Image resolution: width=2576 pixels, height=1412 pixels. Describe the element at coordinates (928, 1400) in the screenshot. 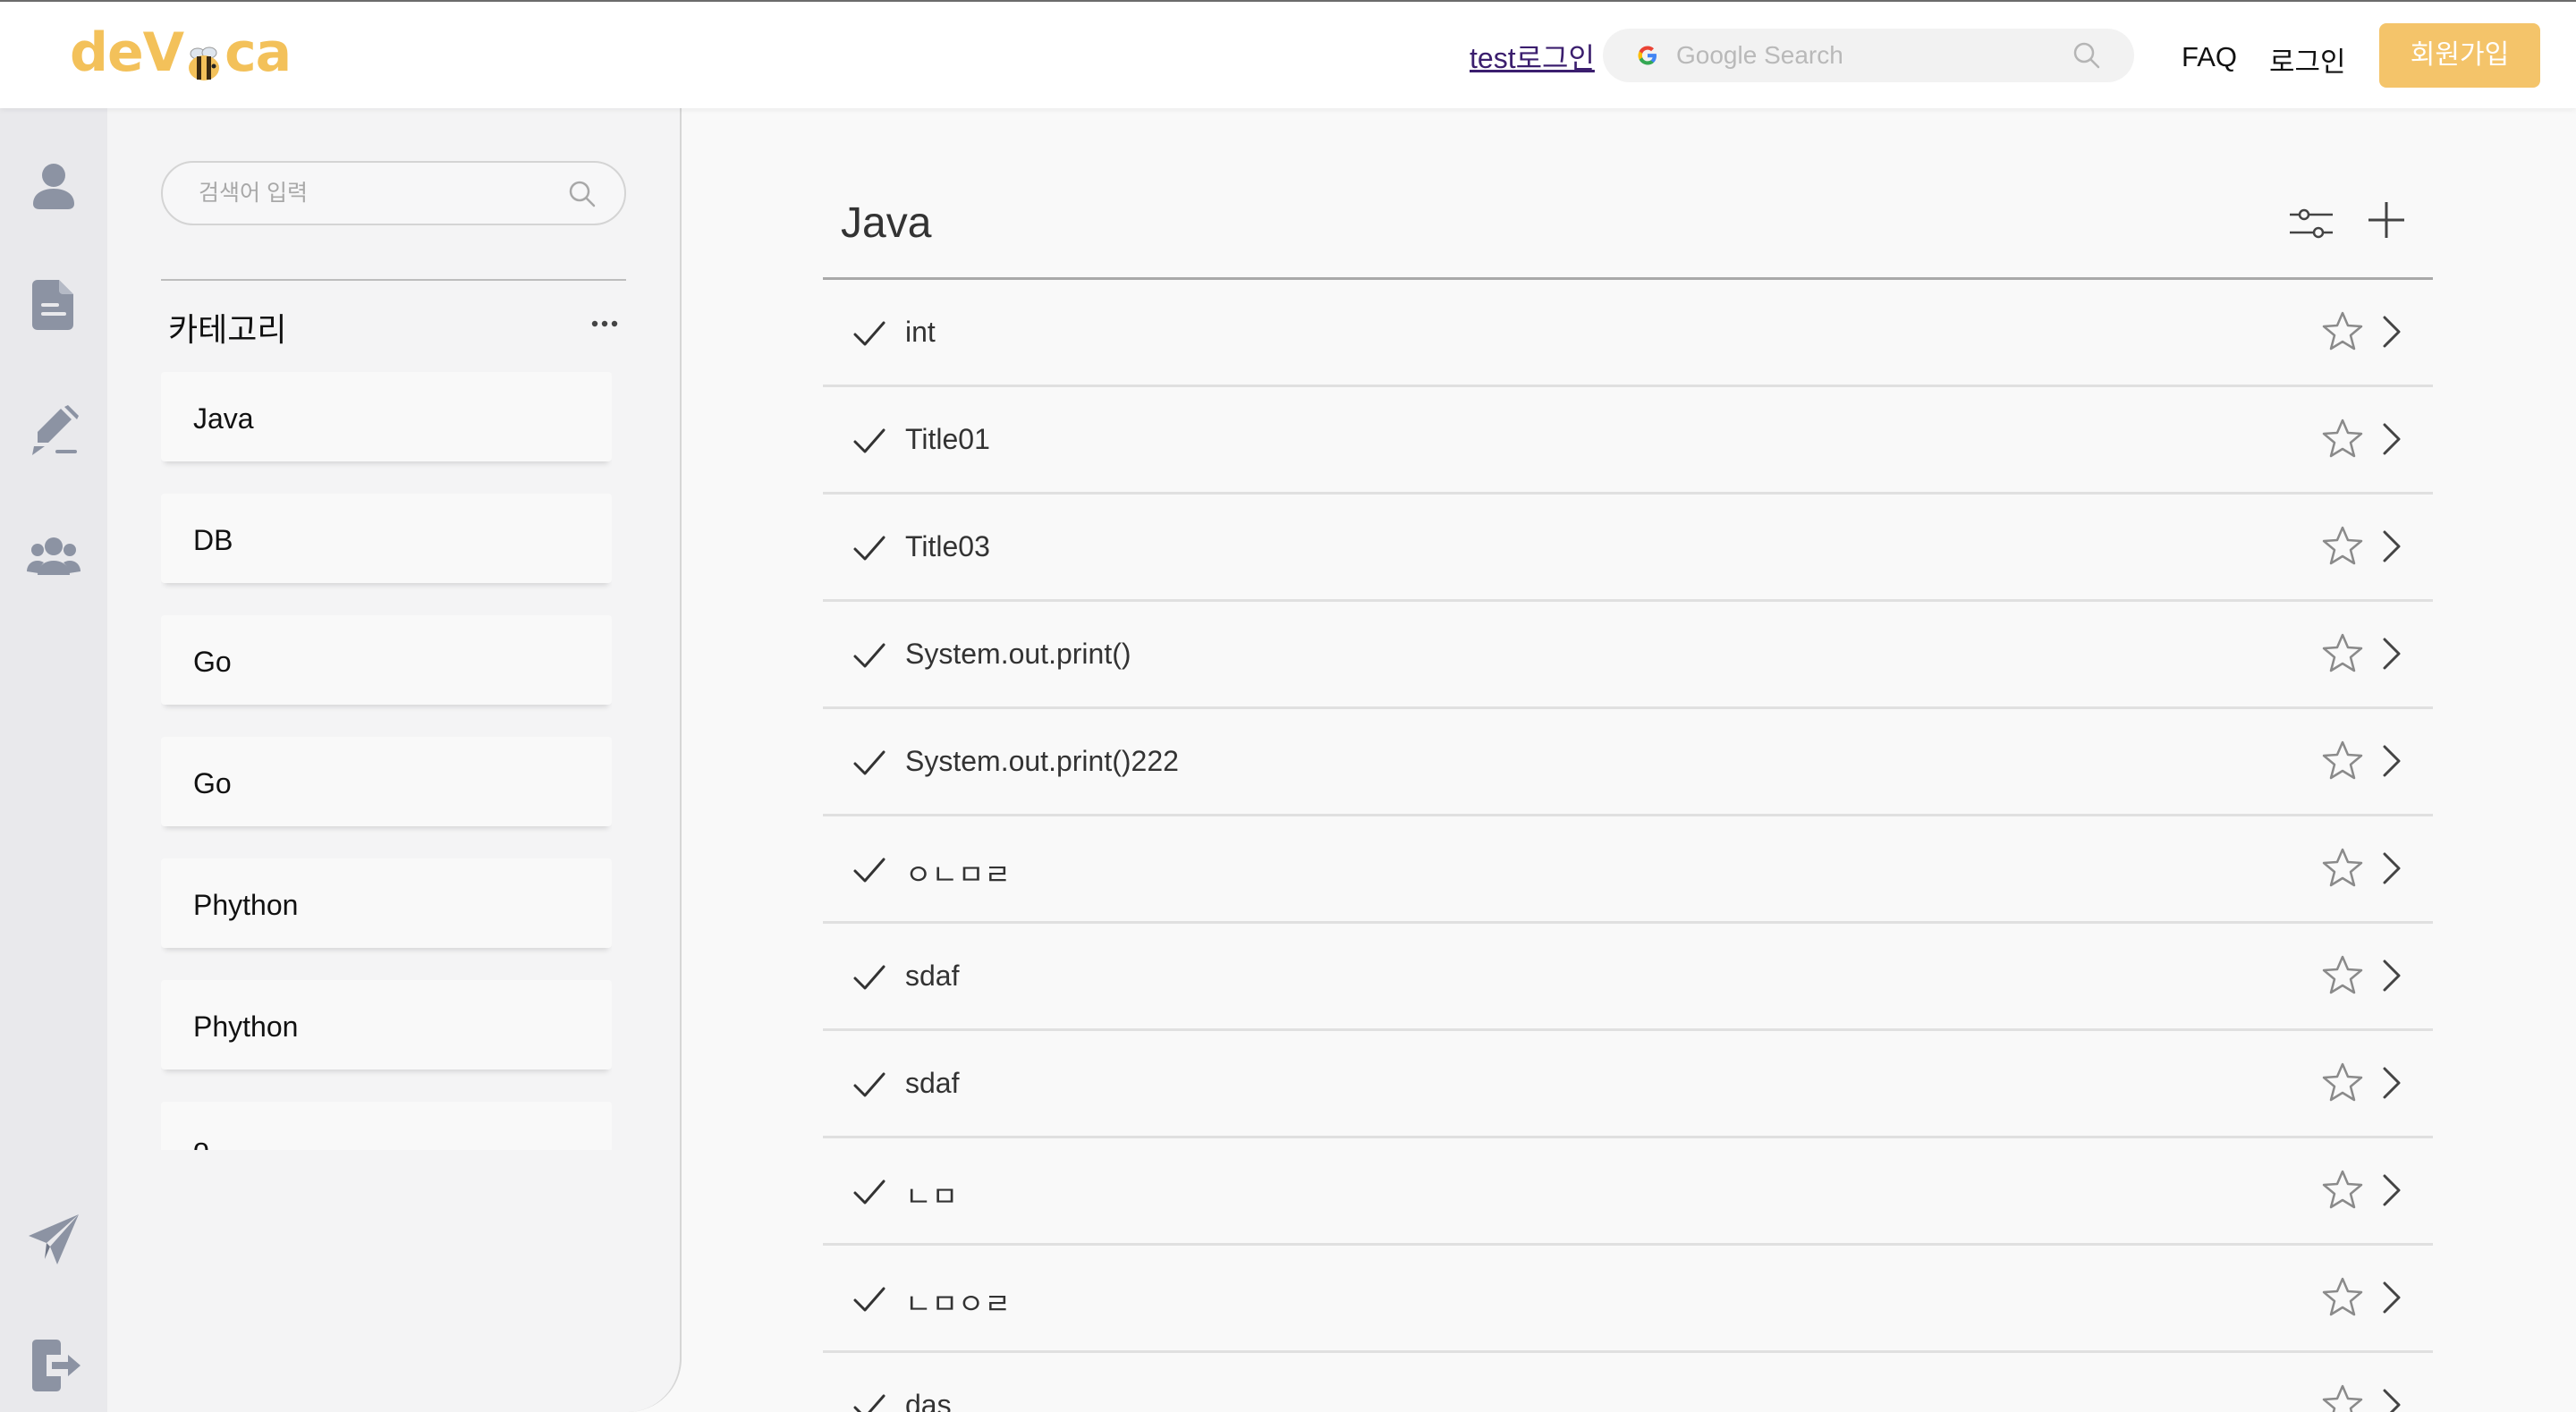

I see `word-term: das` at that location.